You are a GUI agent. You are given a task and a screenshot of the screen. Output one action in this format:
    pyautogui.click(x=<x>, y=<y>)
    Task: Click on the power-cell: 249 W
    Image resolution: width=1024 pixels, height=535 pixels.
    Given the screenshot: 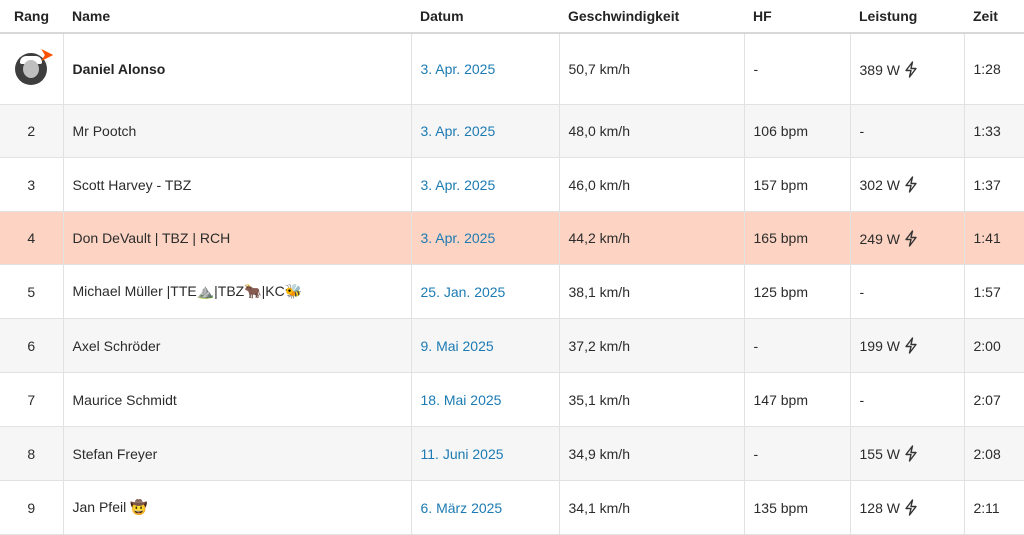 What is the action you would take?
    pyautogui.click(x=907, y=238)
    